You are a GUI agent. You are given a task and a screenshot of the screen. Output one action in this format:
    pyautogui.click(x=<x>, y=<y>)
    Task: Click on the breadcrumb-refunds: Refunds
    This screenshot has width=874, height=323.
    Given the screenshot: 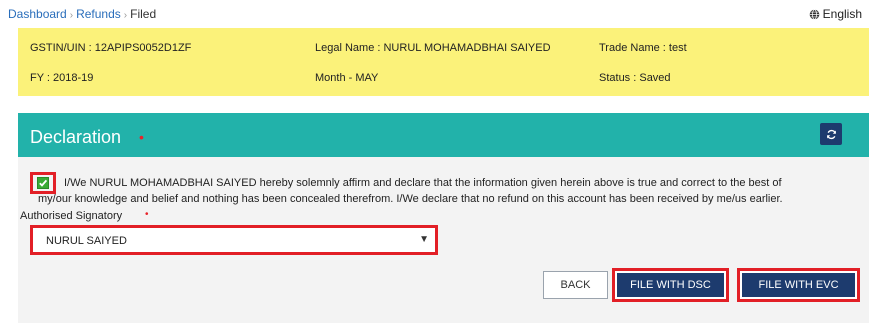 What is the action you would take?
    pyautogui.click(x=98, y=14)
    